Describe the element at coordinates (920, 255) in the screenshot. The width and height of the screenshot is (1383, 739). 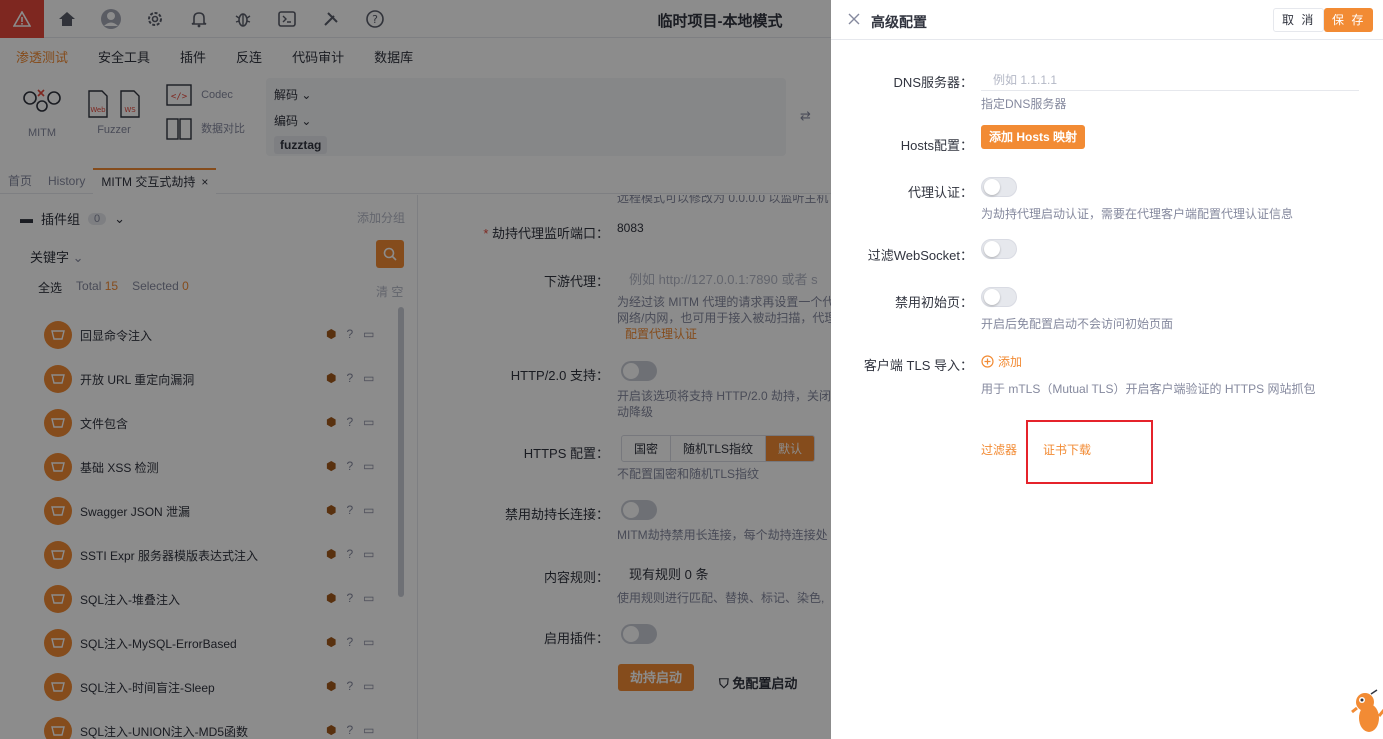
I see `websocket-filter-label: 过滤WebSocket：` at that location.